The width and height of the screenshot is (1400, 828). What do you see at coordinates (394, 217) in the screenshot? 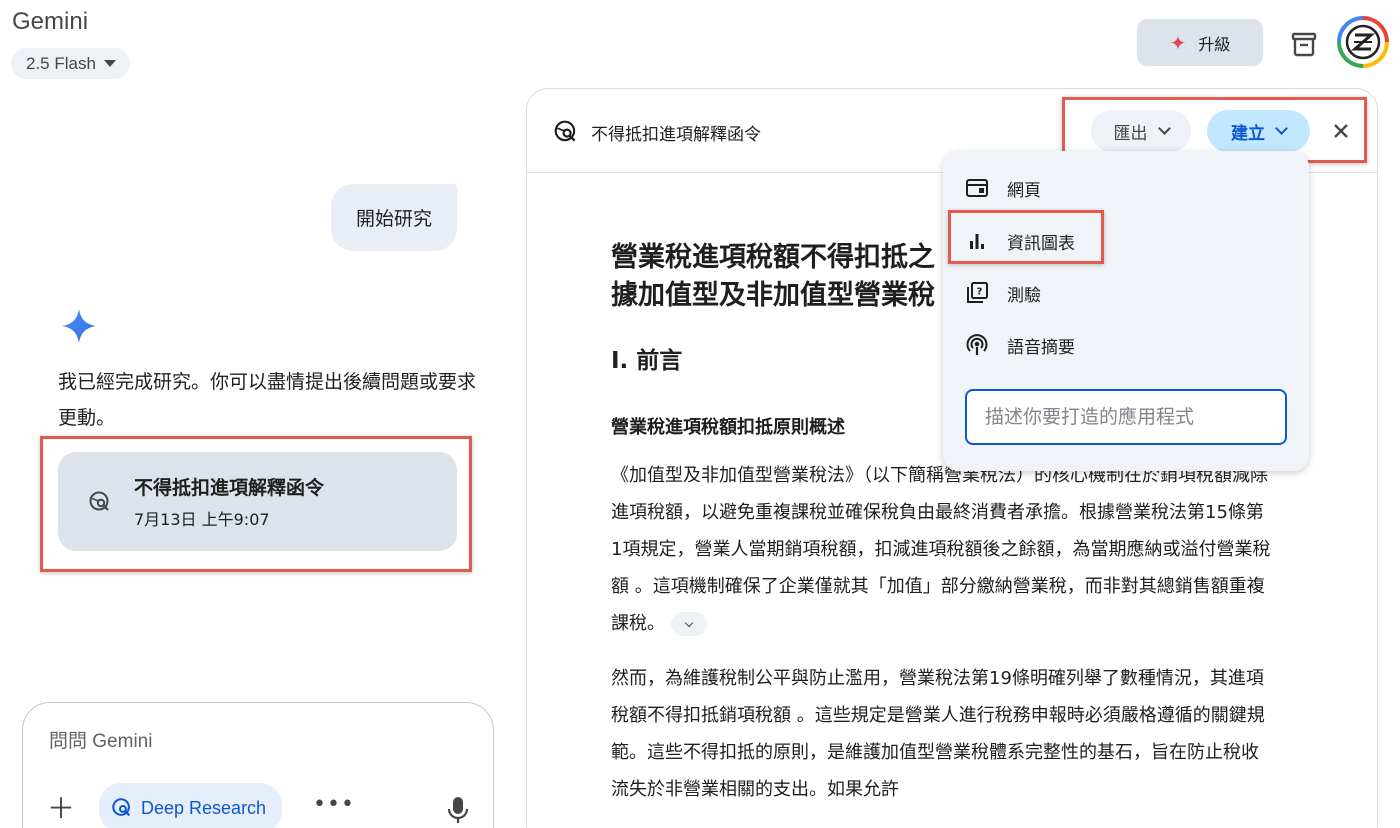
I see `user-message: 開始研究` at bounding box center [394, 217].